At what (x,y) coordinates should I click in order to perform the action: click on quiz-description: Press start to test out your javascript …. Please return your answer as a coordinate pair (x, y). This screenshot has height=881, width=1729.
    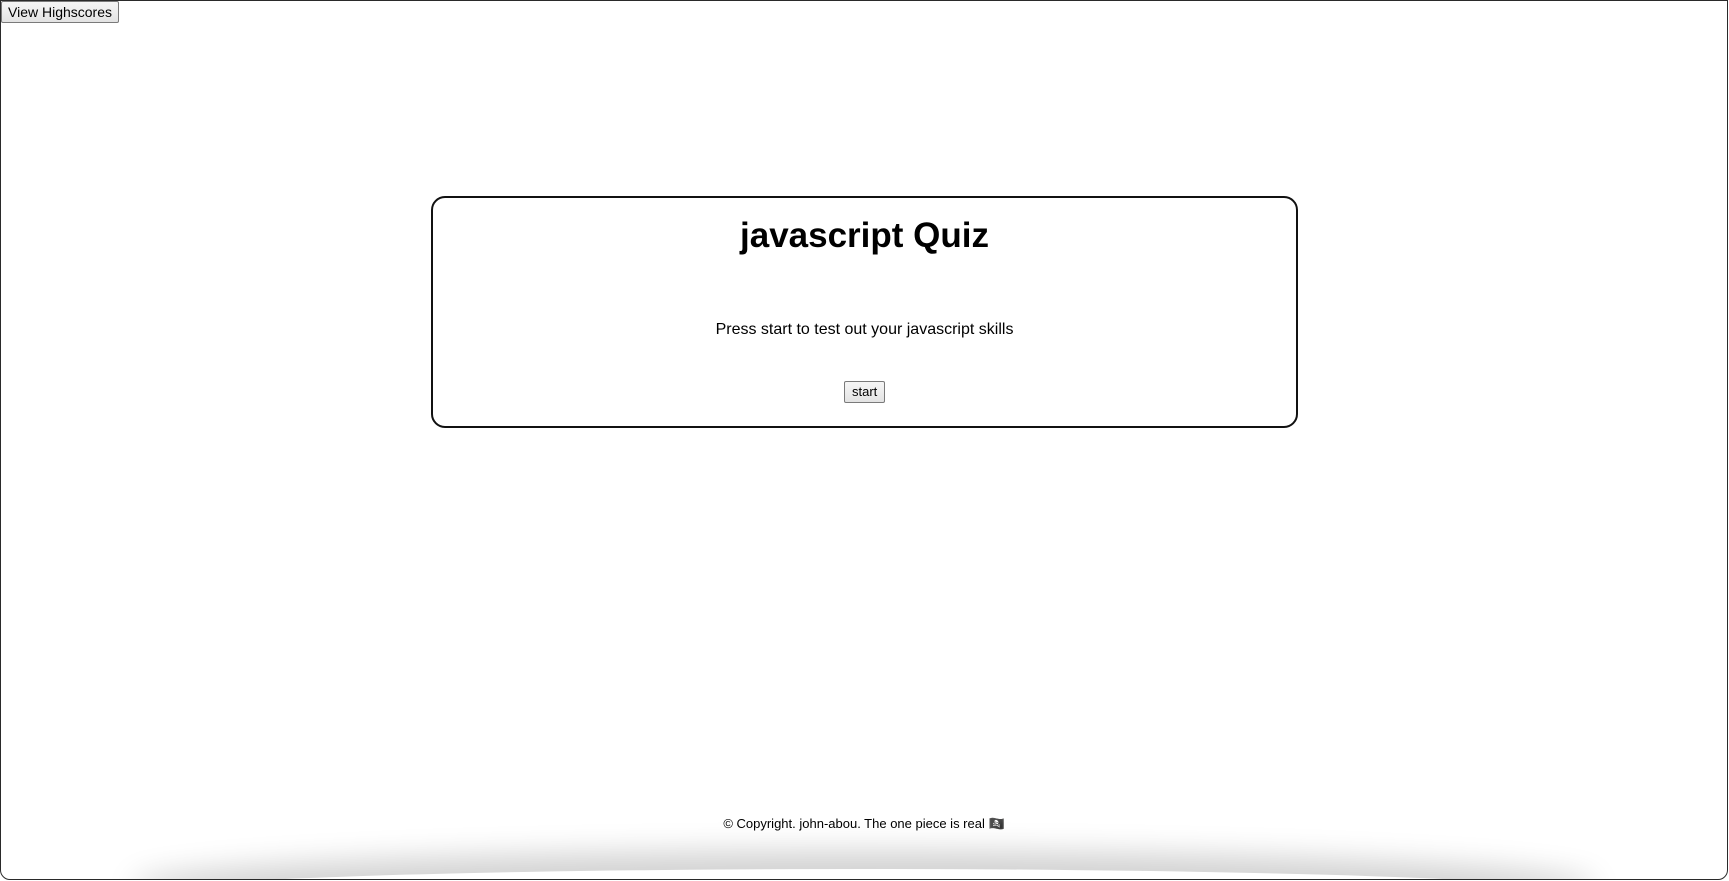
    Looking at the image, I should click on (864, 329).